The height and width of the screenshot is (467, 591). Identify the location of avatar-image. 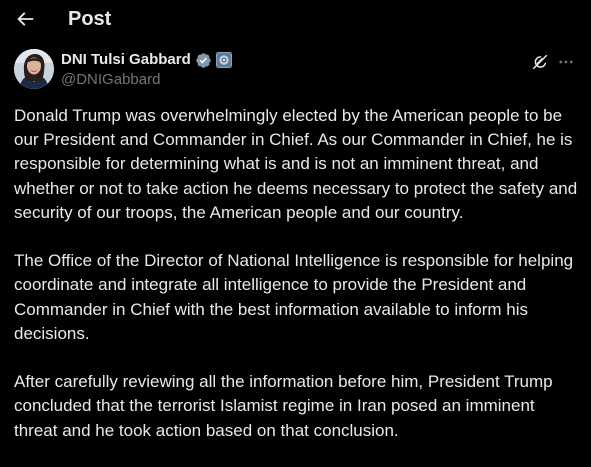
(34, 69).